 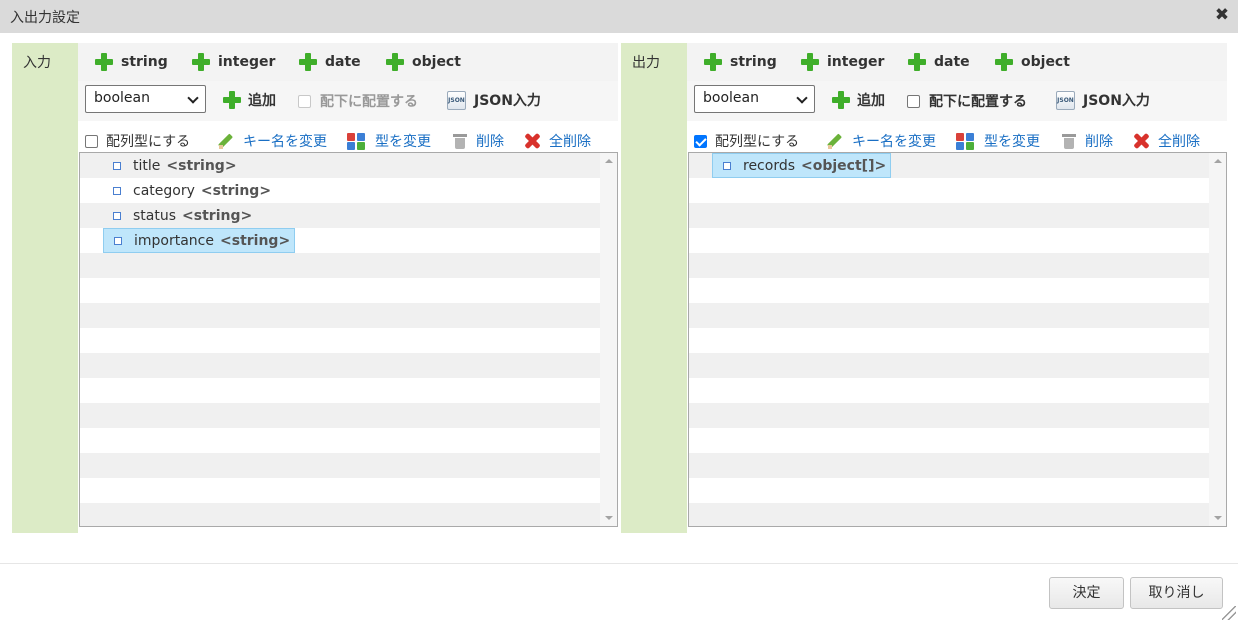 I want to click on input-add-string-button: string, so click(x=131, y=62).